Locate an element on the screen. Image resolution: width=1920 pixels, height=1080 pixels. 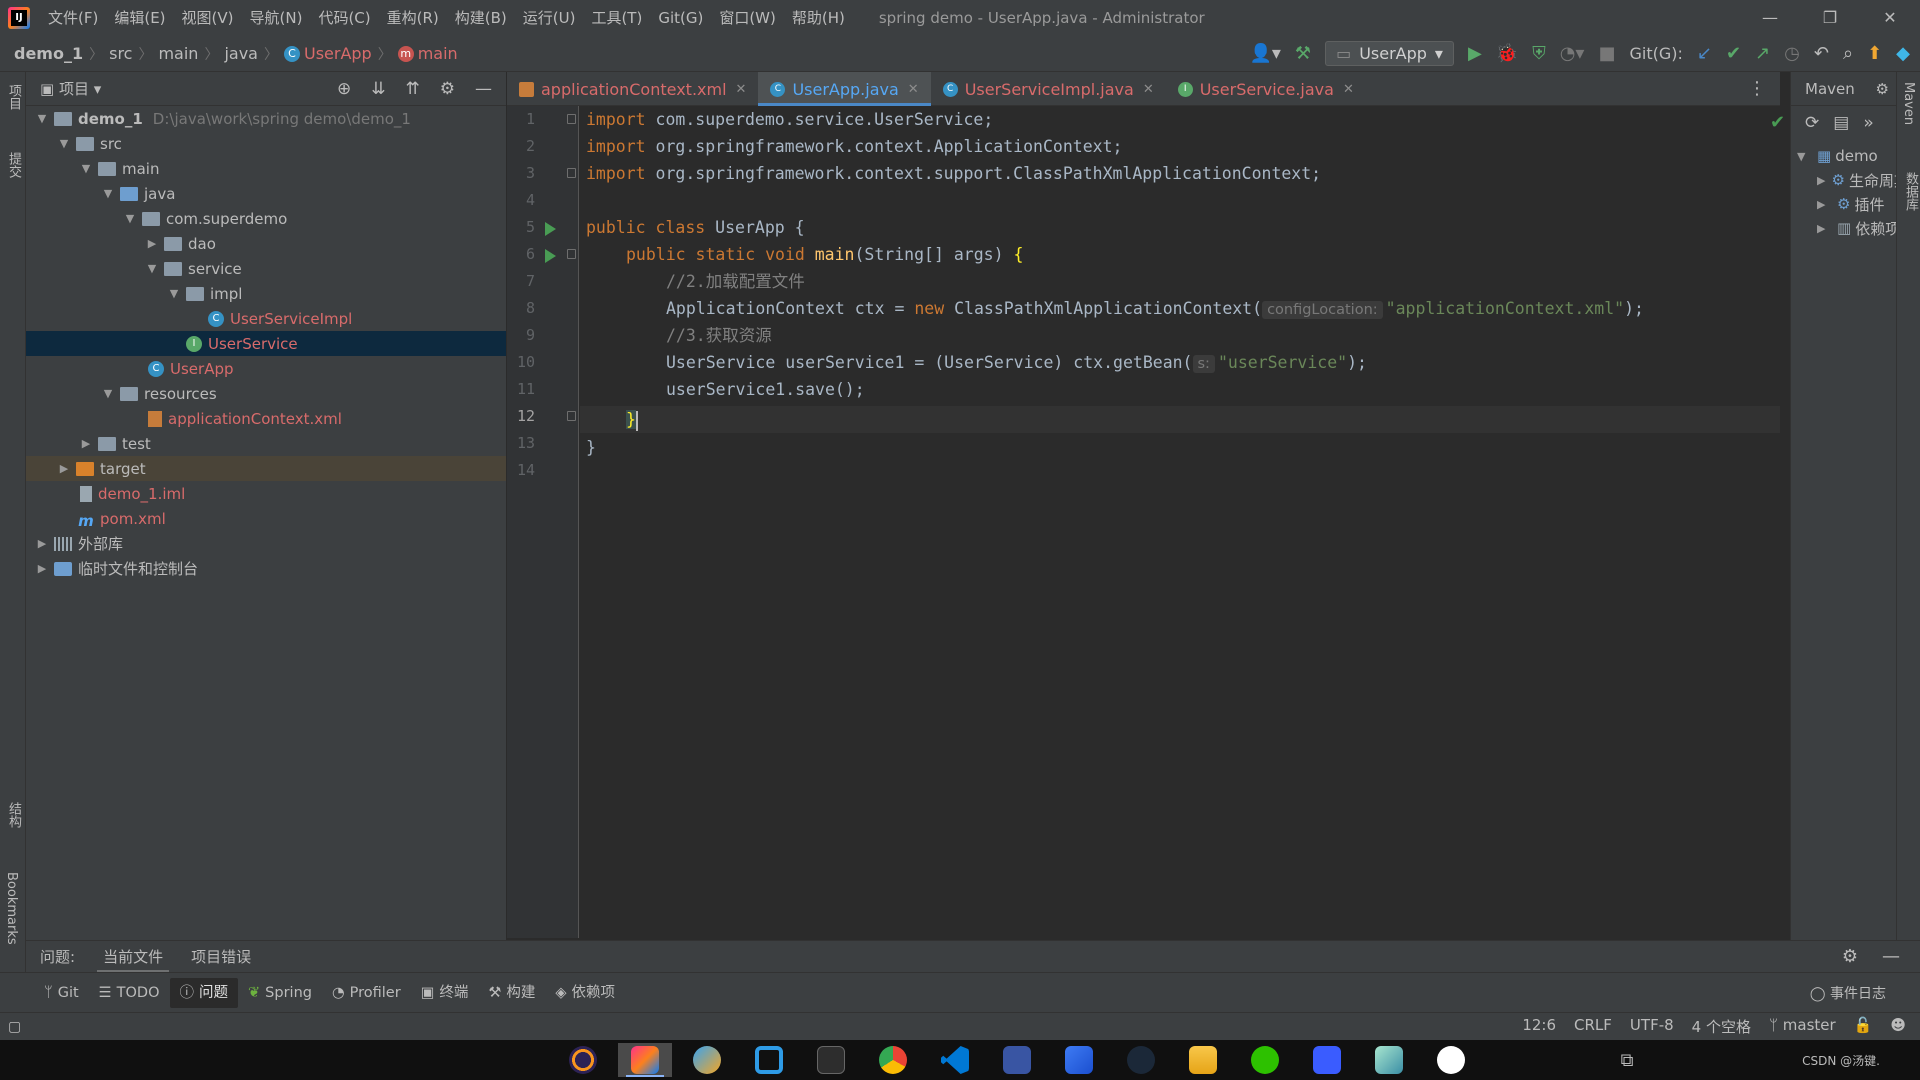
taskbar-chrome is located at coordinates (893, 1060).